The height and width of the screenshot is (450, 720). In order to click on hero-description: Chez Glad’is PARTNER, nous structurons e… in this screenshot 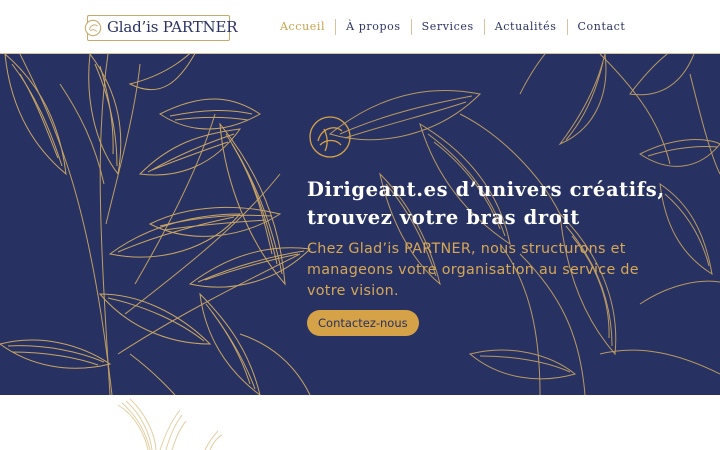, I will do `click(492, 270)`.